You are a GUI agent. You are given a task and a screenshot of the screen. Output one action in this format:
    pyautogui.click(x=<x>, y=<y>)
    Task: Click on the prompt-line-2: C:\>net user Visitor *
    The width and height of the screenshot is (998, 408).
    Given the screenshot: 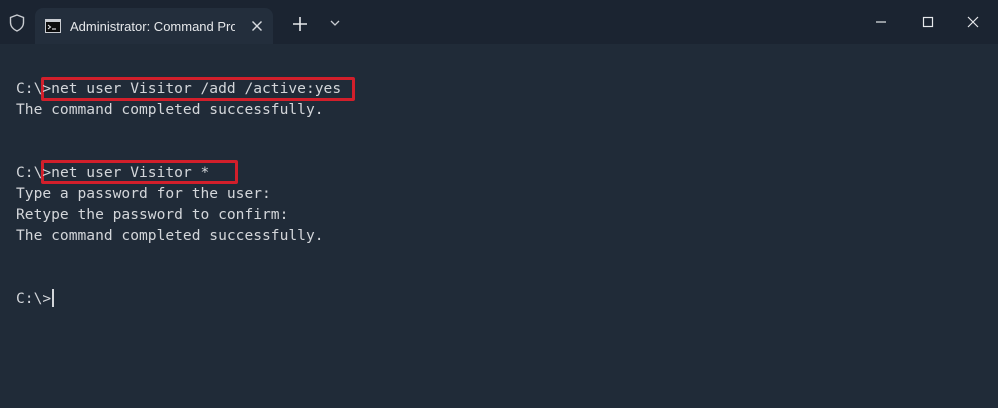 What is the action you would take?
    pyautogui.click(x=112, y=173)
    